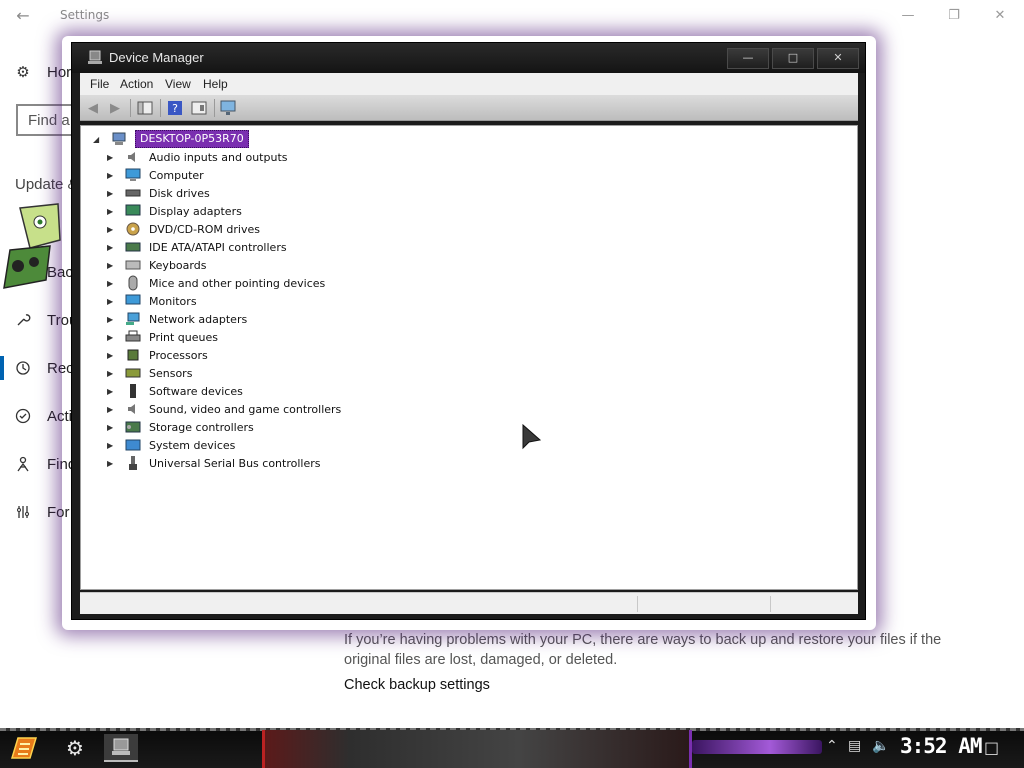 This screenshot has height=768, width=1024. Describe the element at coordinates (23, 16) in the screenshot. I see `back-arrow-icon: ←` at that location.